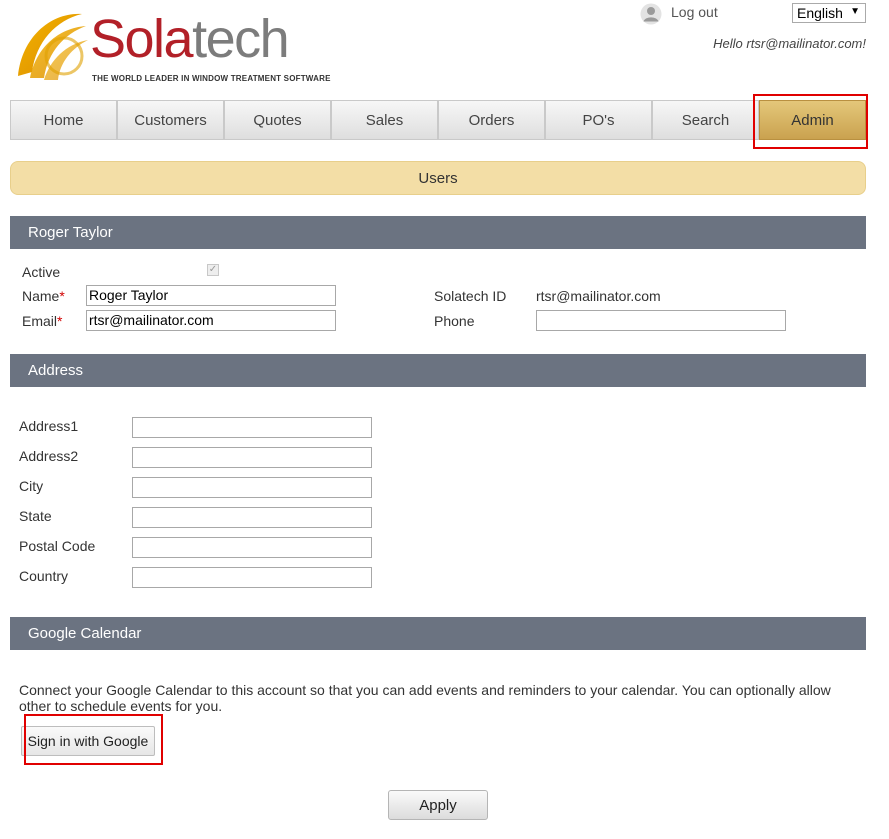 Image resolution: width=889 pixels, height=839 pixels. I want to click on calendar-section-header: Google Calendar, so click(438, 633).